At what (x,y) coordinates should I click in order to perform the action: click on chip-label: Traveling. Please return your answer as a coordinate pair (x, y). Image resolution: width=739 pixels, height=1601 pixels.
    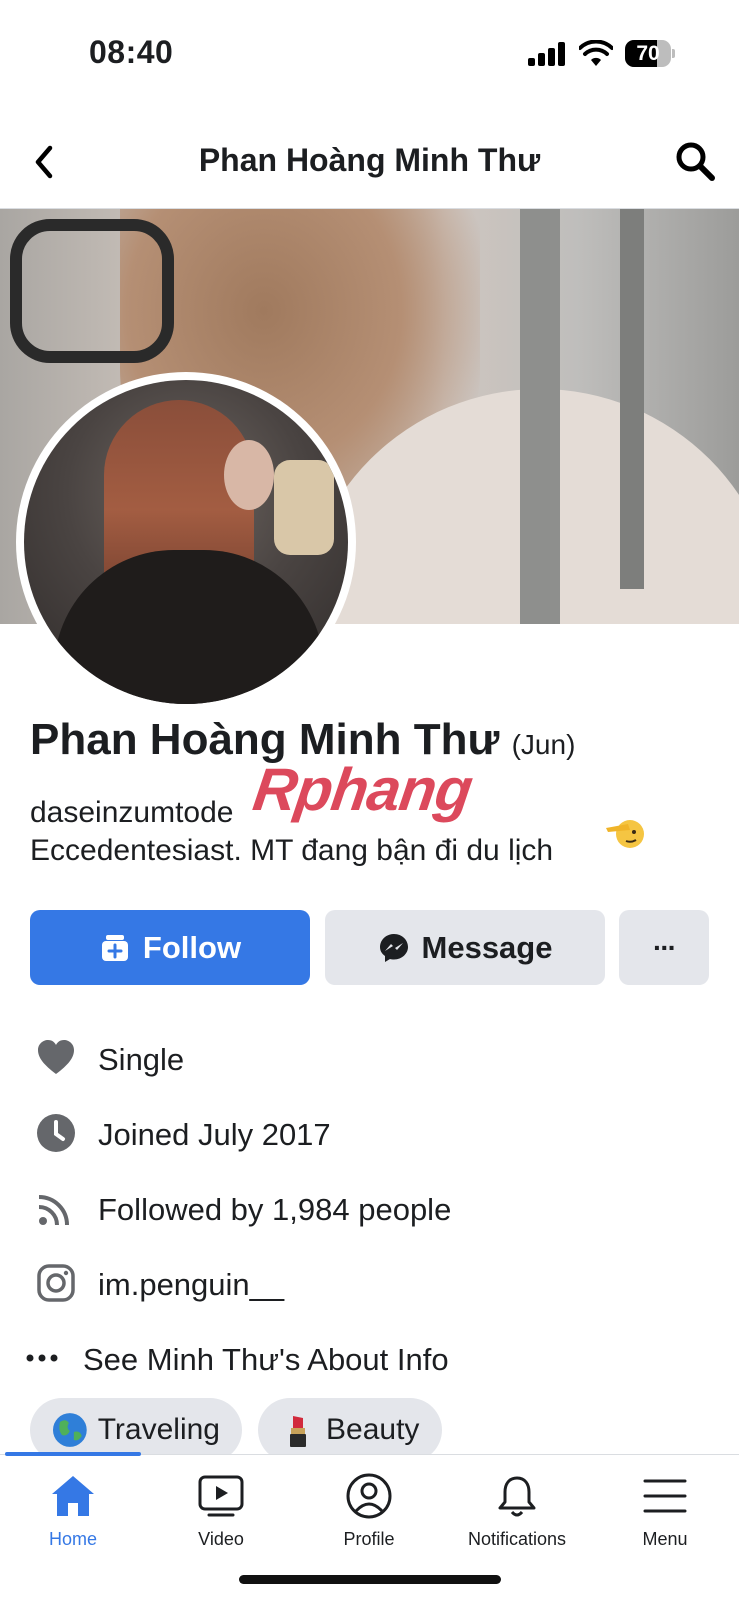
    Looking at the image, I should click on (158, 1429).